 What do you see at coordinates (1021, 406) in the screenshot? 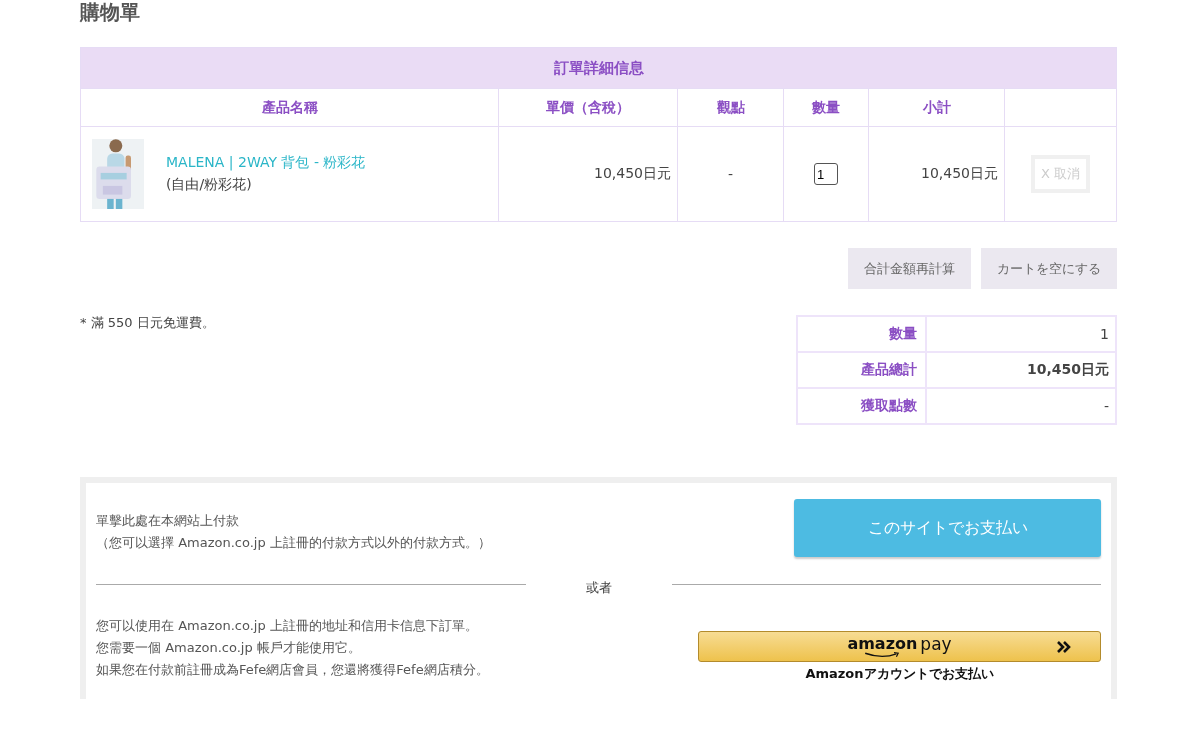
I see `summary-value: -` at bounding box center [1021, 406].